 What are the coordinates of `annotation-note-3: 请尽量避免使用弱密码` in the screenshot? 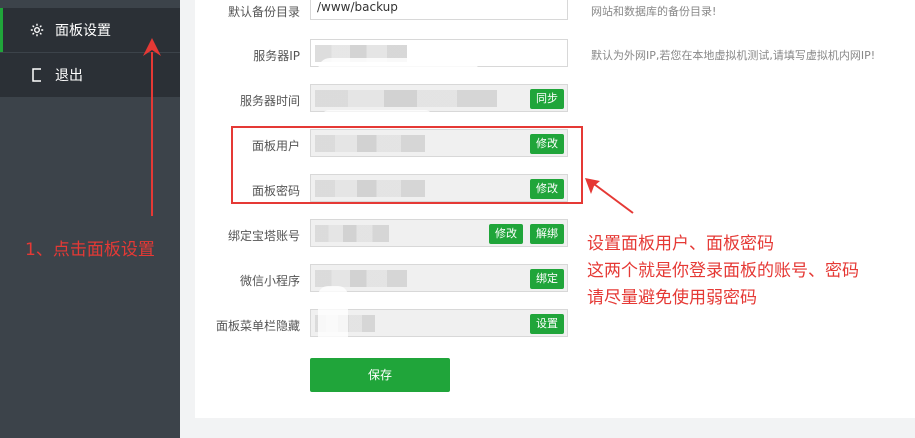 It's located at (672, 298).